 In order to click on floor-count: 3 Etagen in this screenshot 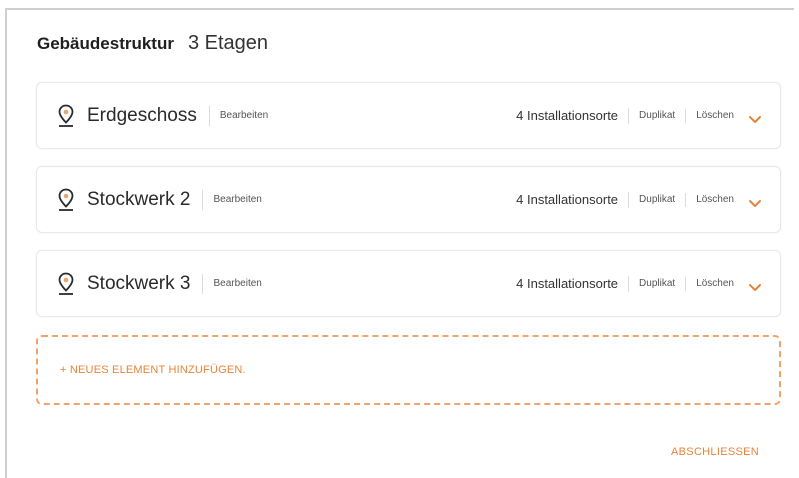, I will do `click(228, 43)`.